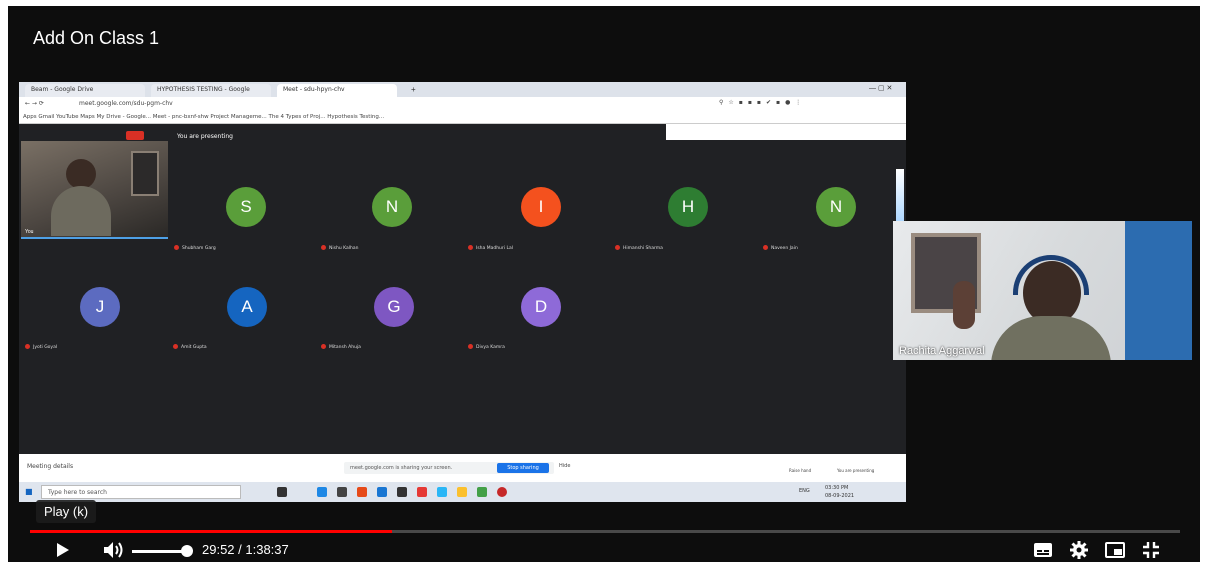 The width and height of the screenshot is (1208, 562). Describe the element at coordinates (34, 103) in the screenshot. I see `nav-arrows-icon: ← → ⟳` at that location.